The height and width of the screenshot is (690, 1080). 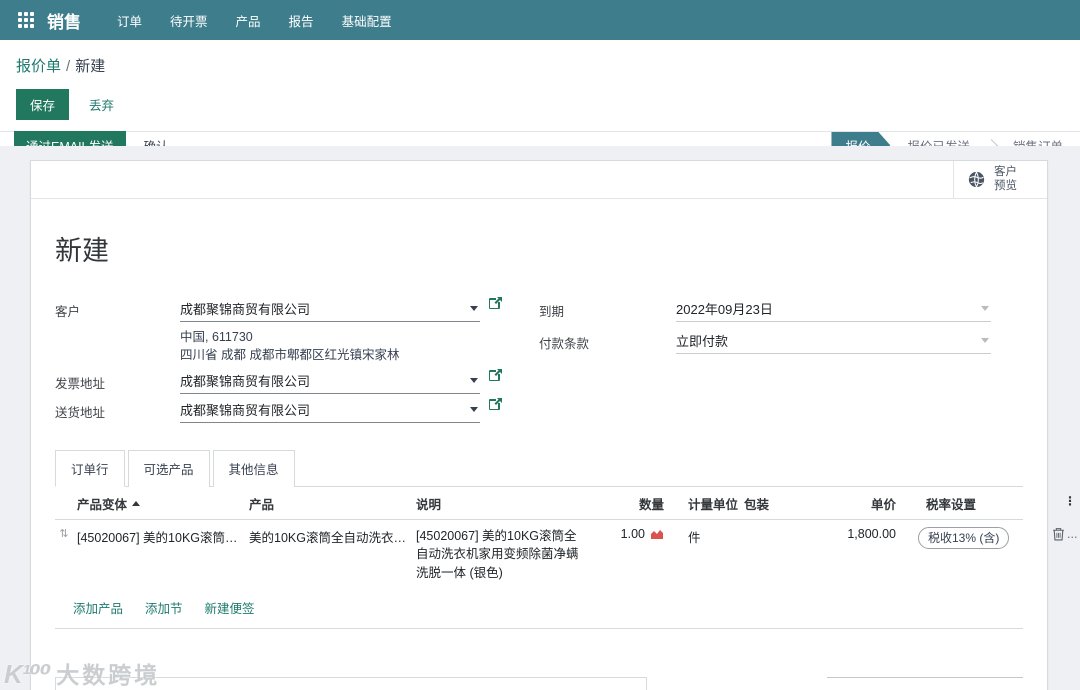 I want to click on payment-terms-label: 付款条款, so click(x=564, y=344).